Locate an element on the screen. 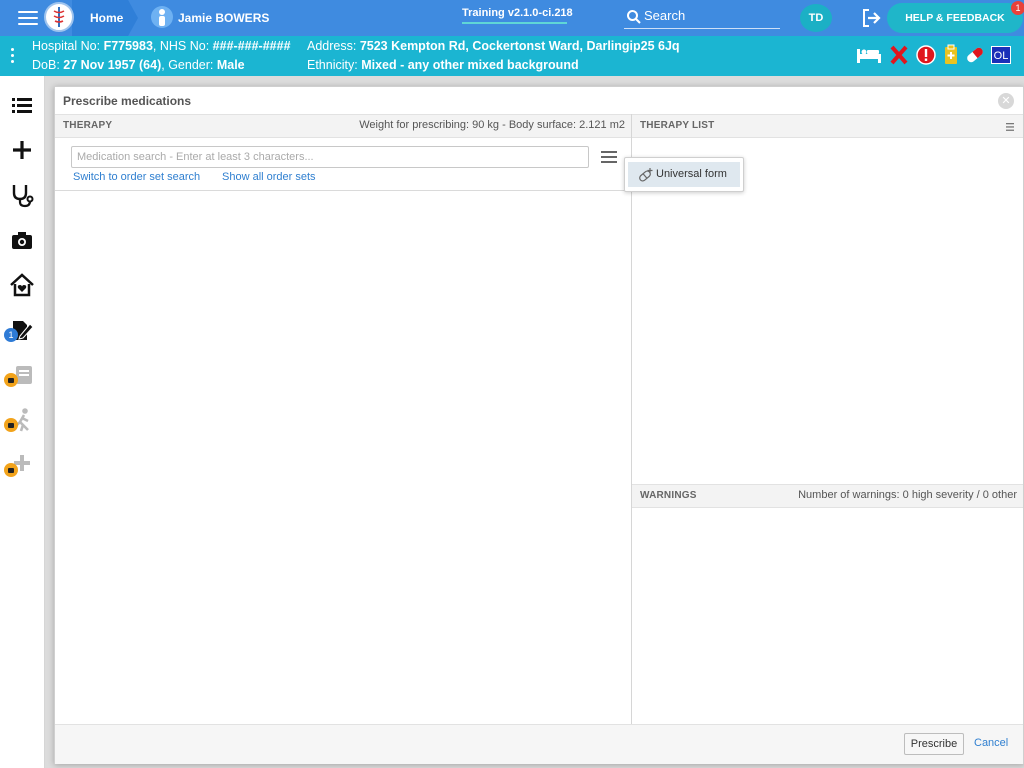 The image size is (1024, 768). logout-icon is located at coordinates (871, 18).